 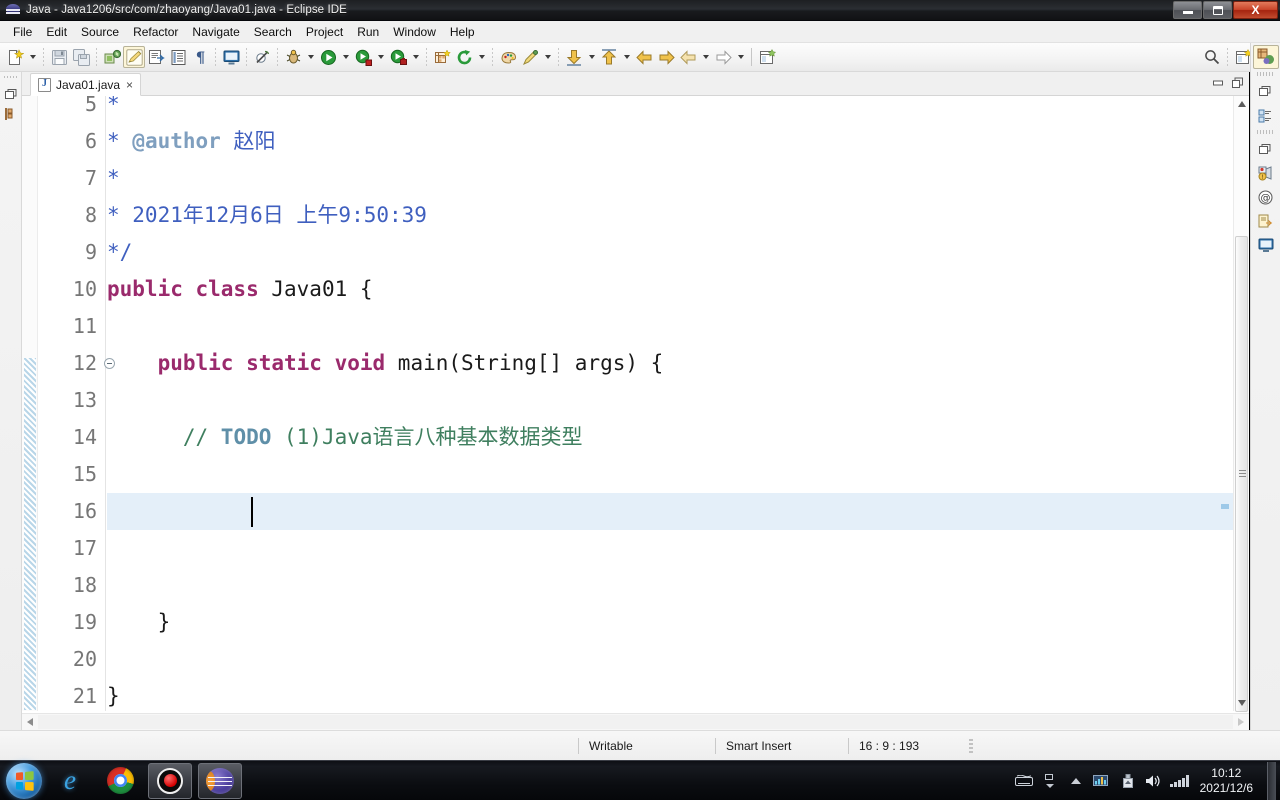 I want to click on menu-search: Search, so click(x=273, y=32).